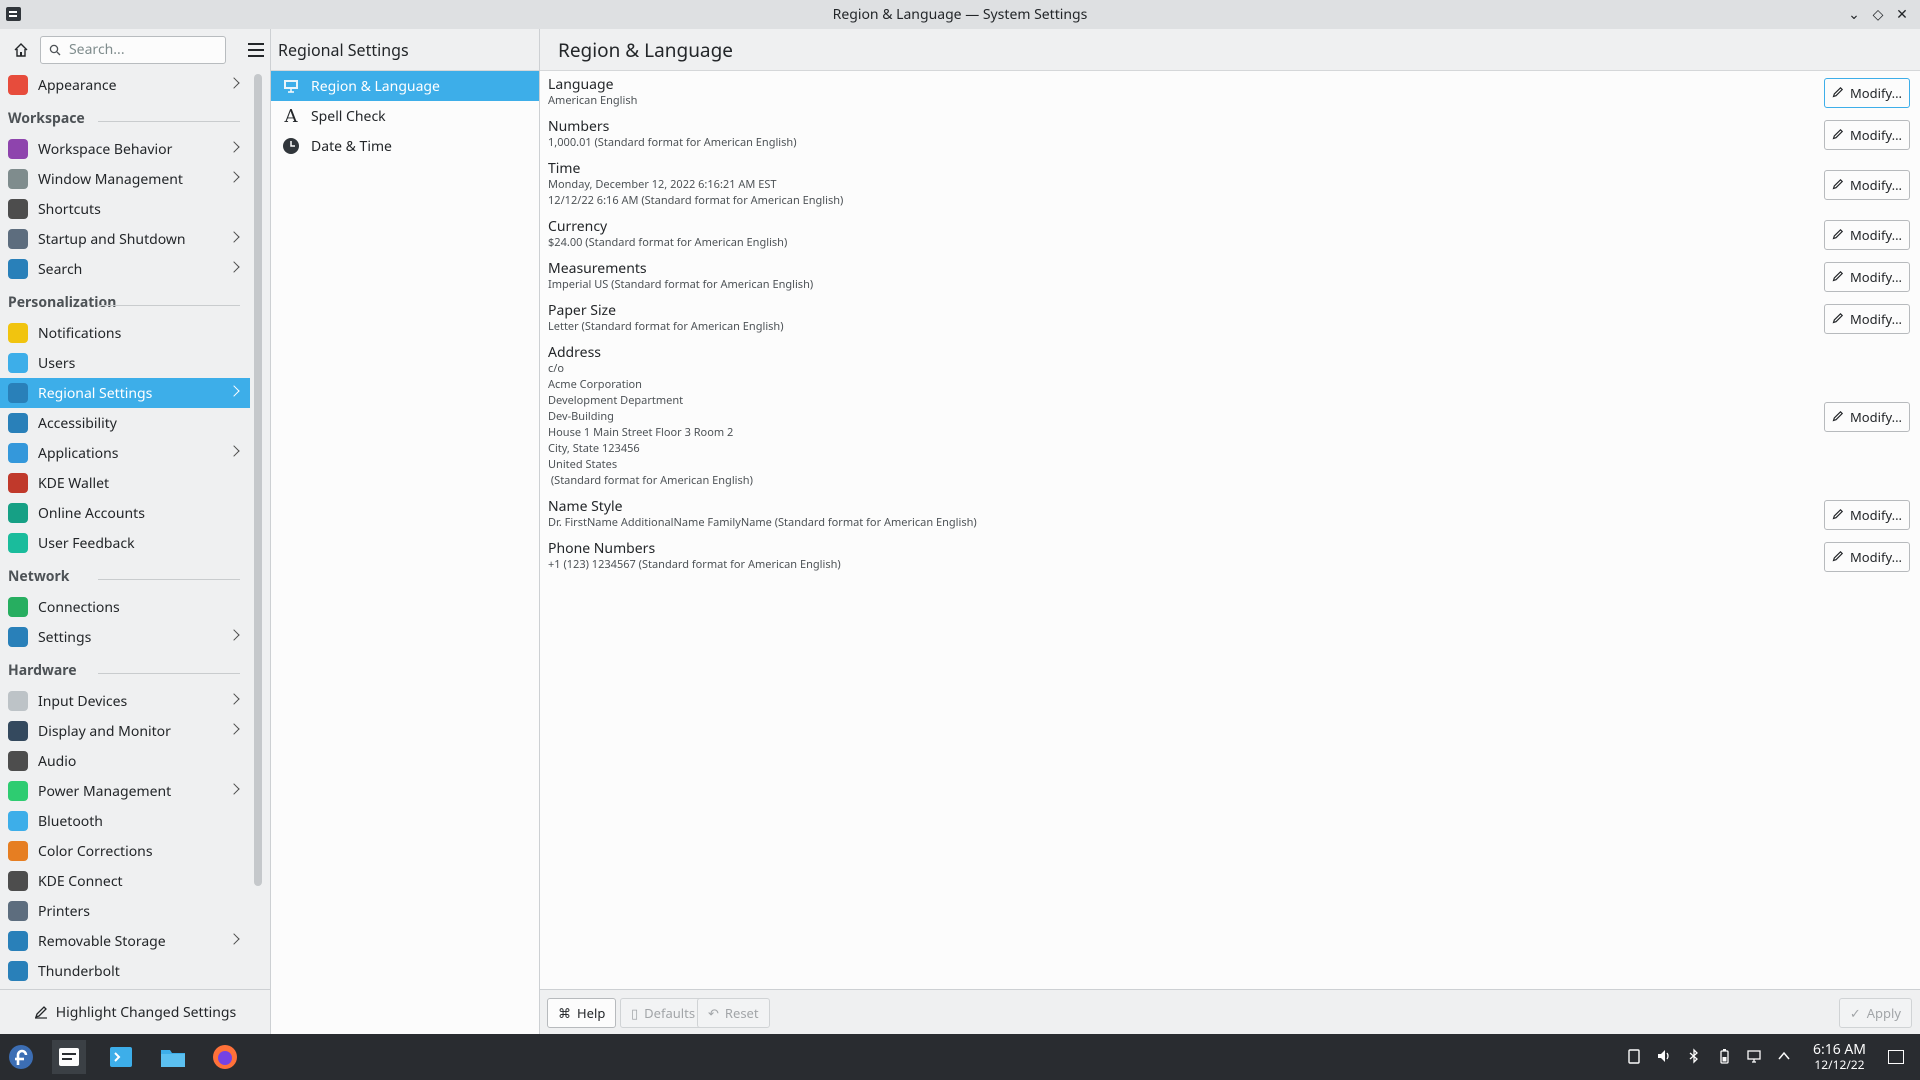 Image resolution: width=1920 pixels, height=1080 pixels. I want to click on sidebar-item-printers: Printers, so click(125, 911).